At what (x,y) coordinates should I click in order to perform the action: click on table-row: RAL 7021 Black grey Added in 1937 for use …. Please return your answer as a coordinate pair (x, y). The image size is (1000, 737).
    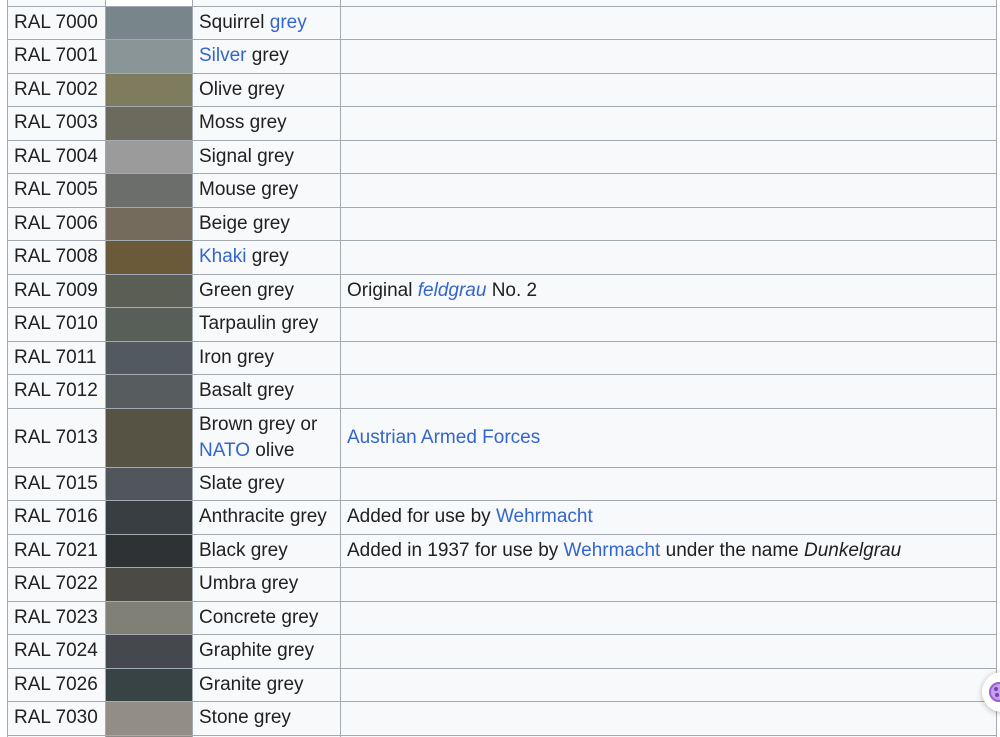
    Looking at the image, I should click on (502, 550).